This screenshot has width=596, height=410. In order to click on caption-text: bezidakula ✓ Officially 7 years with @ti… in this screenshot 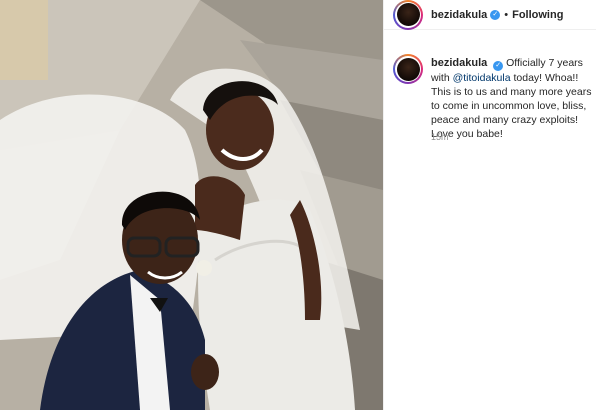, I will do `click(512, 97)`.